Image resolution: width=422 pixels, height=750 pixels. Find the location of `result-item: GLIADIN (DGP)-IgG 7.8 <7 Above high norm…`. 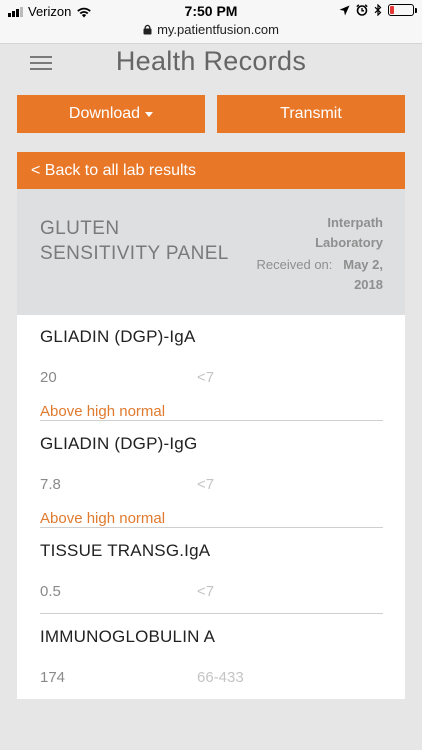

result-item: GLIADIN (DGP)-IgG 7.8 <7 Above high norm… is located at coordinates (211, 481).